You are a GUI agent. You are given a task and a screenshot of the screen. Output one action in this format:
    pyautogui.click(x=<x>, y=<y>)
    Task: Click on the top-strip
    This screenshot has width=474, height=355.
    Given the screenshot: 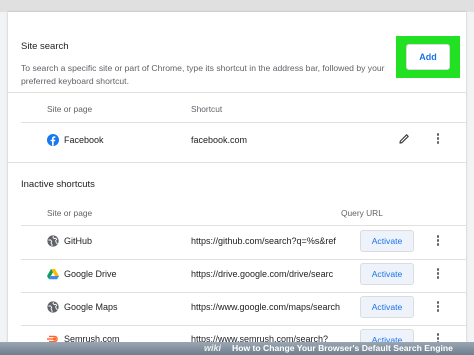 What is the action you would take?
    pyautogui.click(x=237, y=6)
    